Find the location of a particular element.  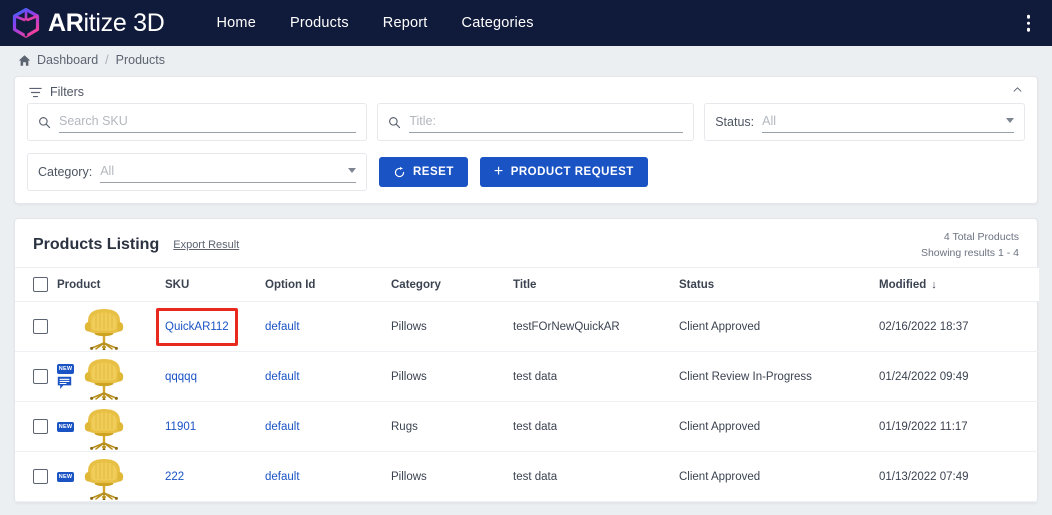

row-select-cell is located at coordinates (36, 426).